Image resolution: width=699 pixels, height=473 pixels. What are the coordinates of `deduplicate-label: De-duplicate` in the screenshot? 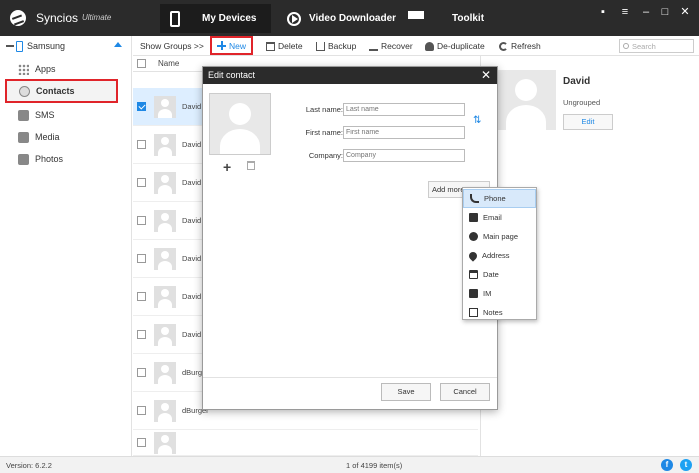 It's located at (461, 46).